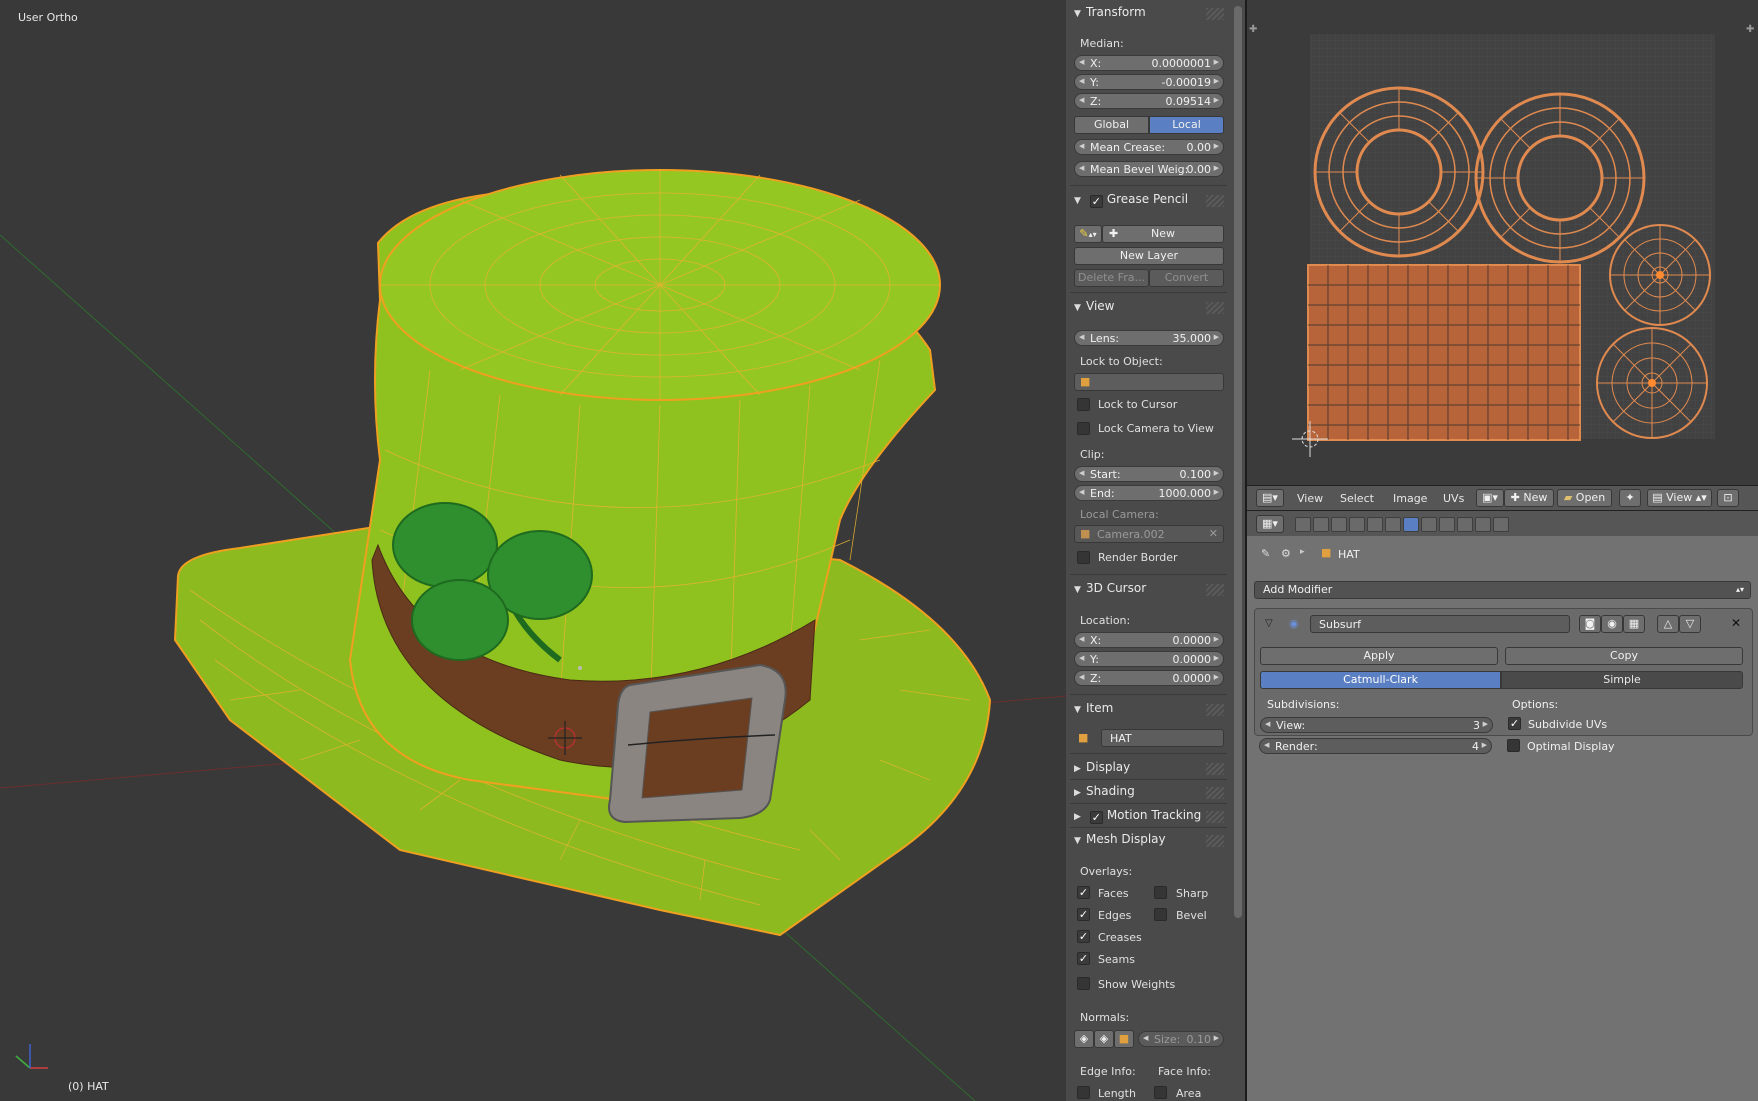  Describe the element at coordinates (1440, 624) in the screenshot. I see `modifier-name-field: Subsurf` at that location.